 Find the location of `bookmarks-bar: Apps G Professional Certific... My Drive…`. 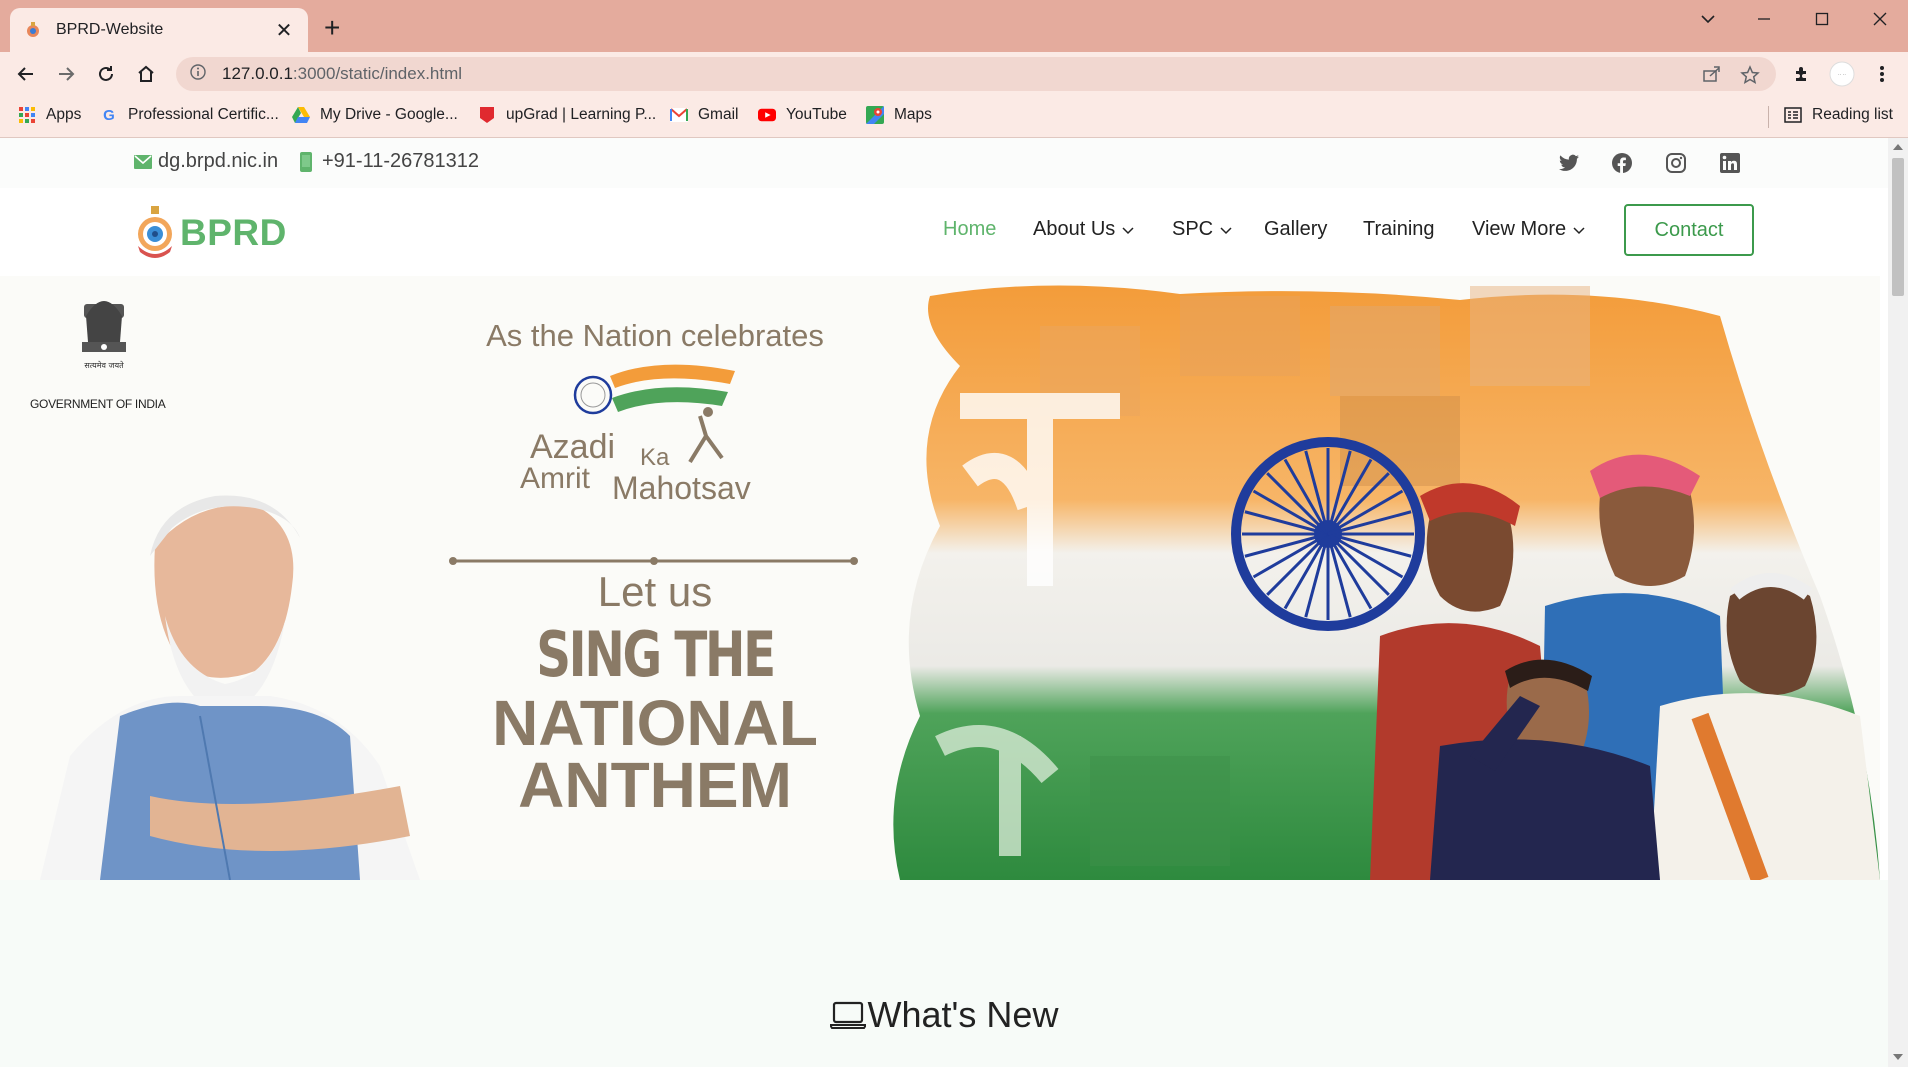

bookmarks-bar: Apps G Professional Certific... My Drive… is located at coordinates (954, 117).